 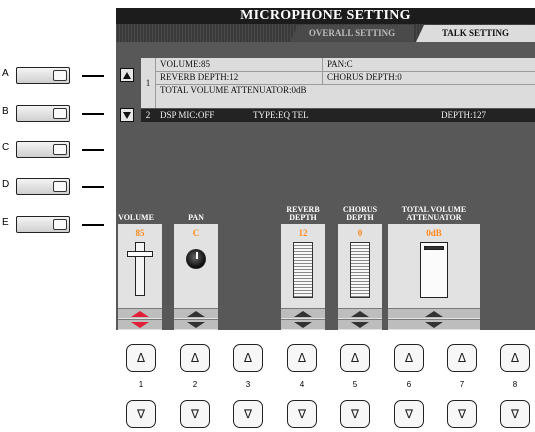 I want to click on side-button-c, so click(x=43, y=149).